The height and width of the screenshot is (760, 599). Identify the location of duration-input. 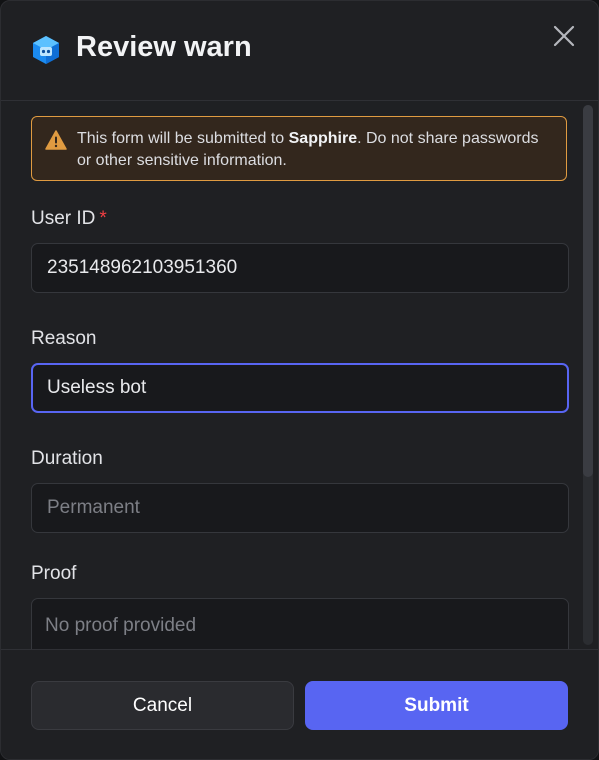
(300, 508).